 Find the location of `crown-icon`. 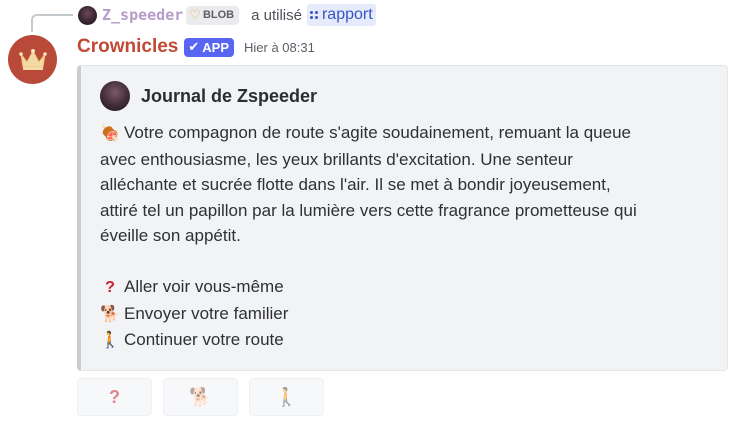

crown-icon is located at coordinates (32, 59).